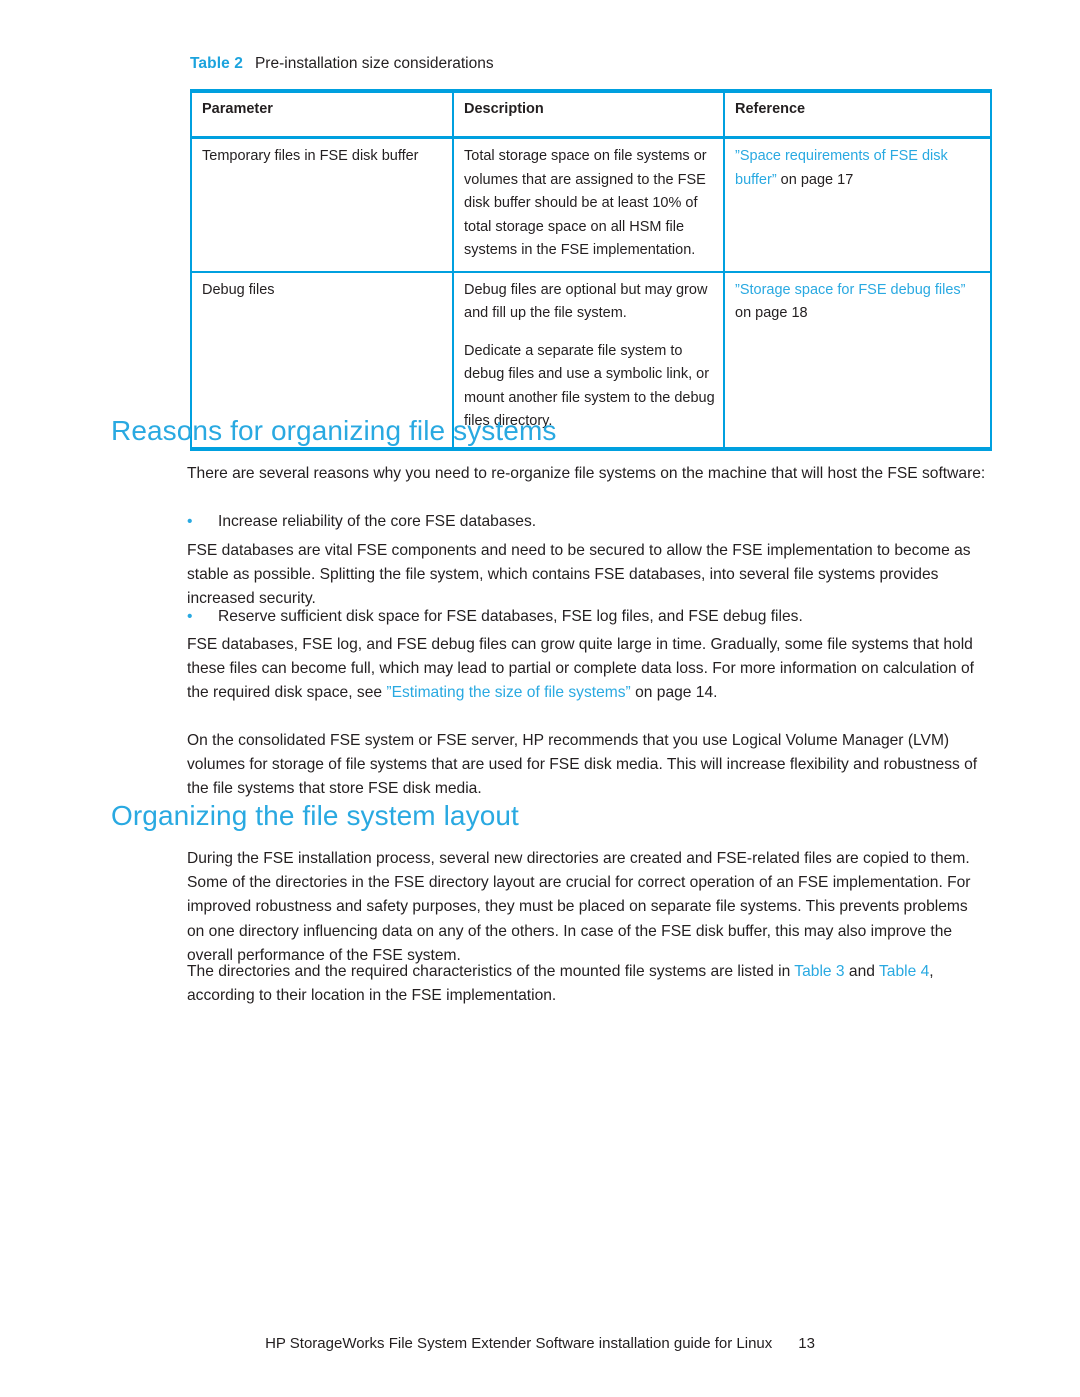 The height and width of the screenshot is (1397, 1080). Describe the element at coordinates (904, 971) in the screenshot. I see `cross-reference-link-table-4: Table 4` at that location.